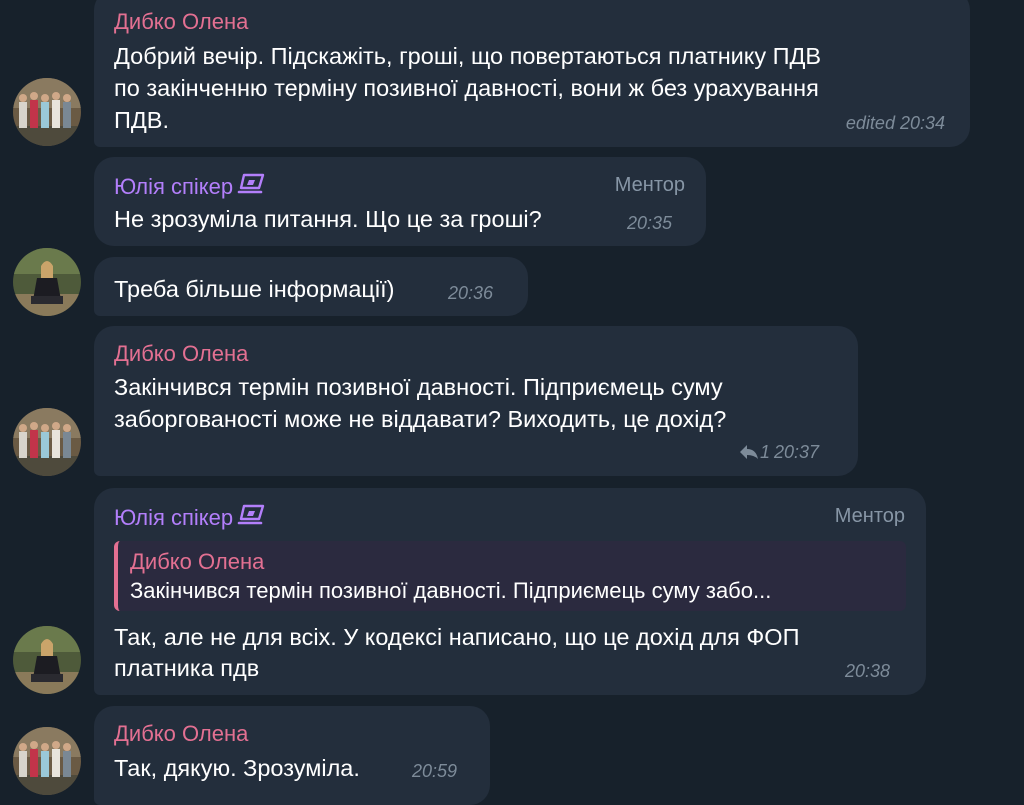  What do you see at coordinates (435, 771) in the screenshot?
I see `message-time: 20:59` at bounding box center [435, 771].